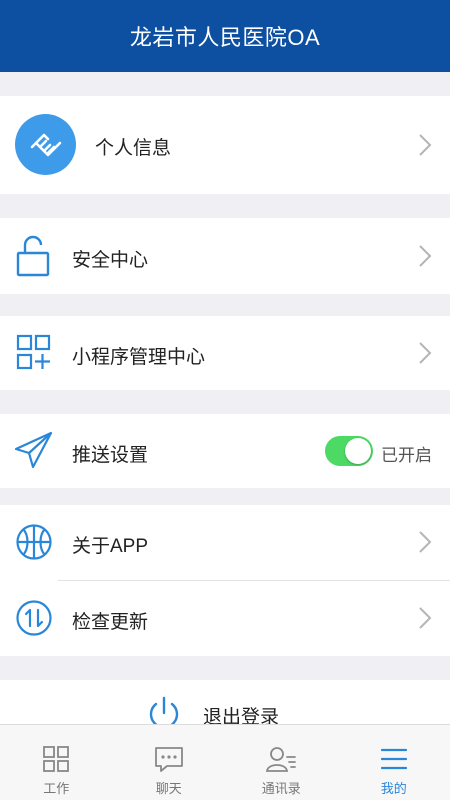 This screenshot has height=800, width=450. I want to click on tab-chat: 聊天, so click(169, 762).